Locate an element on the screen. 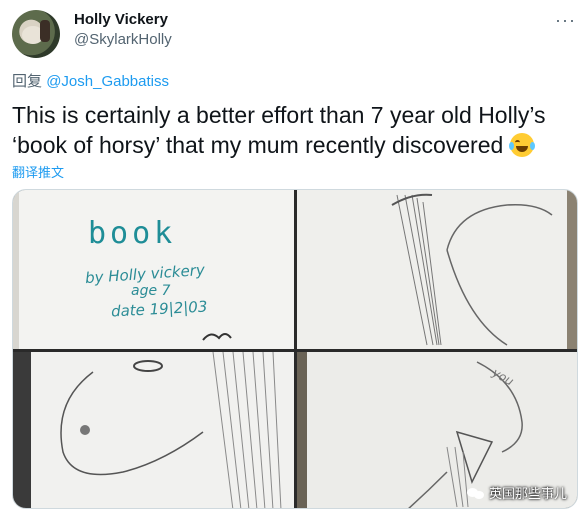 The width and height of the screenshot is (588, 523). horse-face-drawing is located at coordinates (153, 430).